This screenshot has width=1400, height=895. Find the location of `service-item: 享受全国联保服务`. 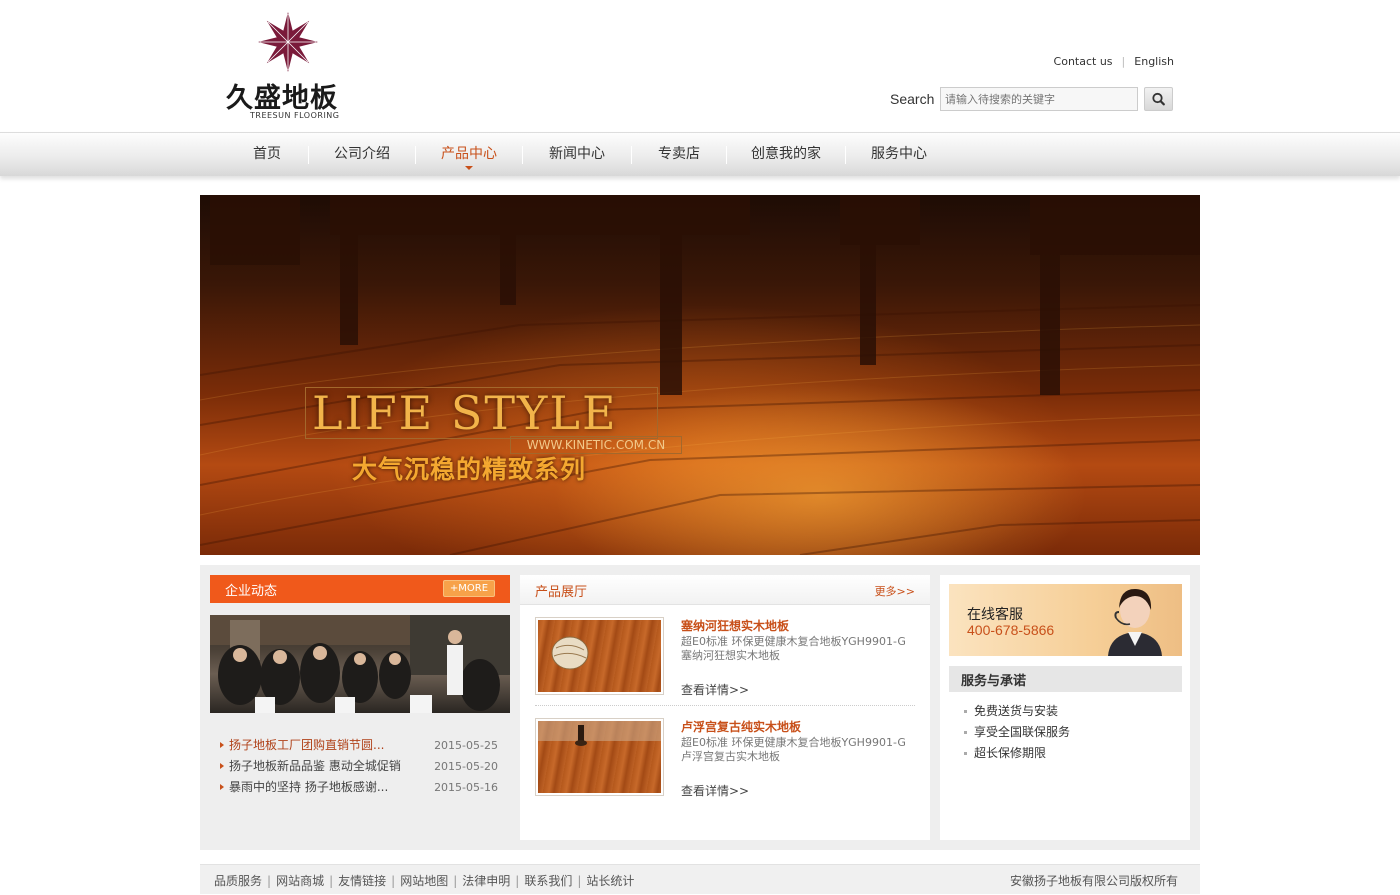

service-item: 享受全国联保服务 is located at coordinates (1017, 732).